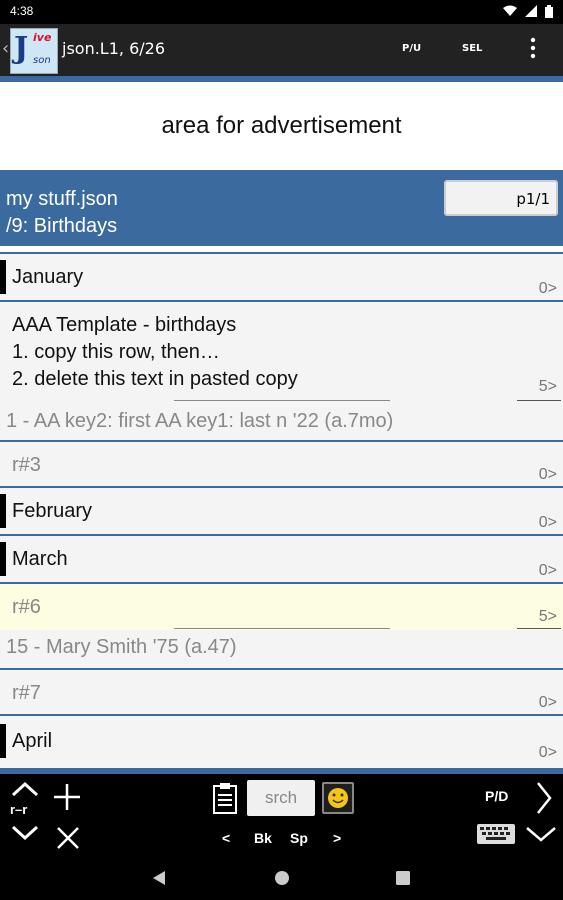 The height and width of the screenshot is (900, 563). I want to click on row-line: AAA Template - birthdays, so click(124, 325).